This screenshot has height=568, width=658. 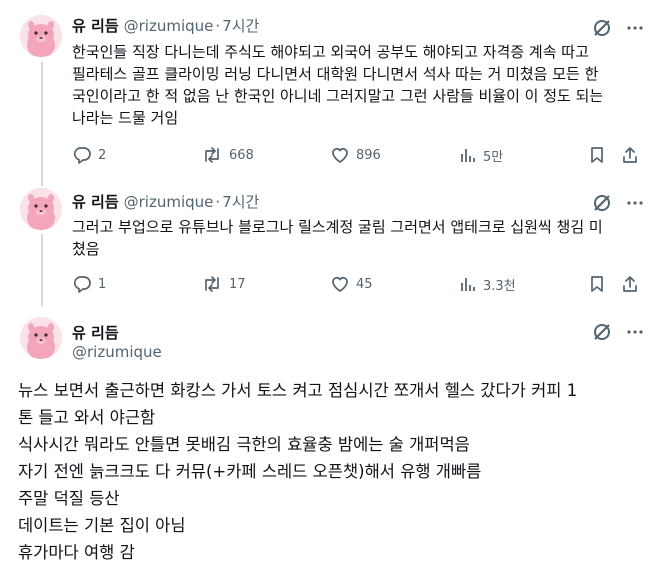 I want to click on reply-count: 2, so click(x=102, y=155).